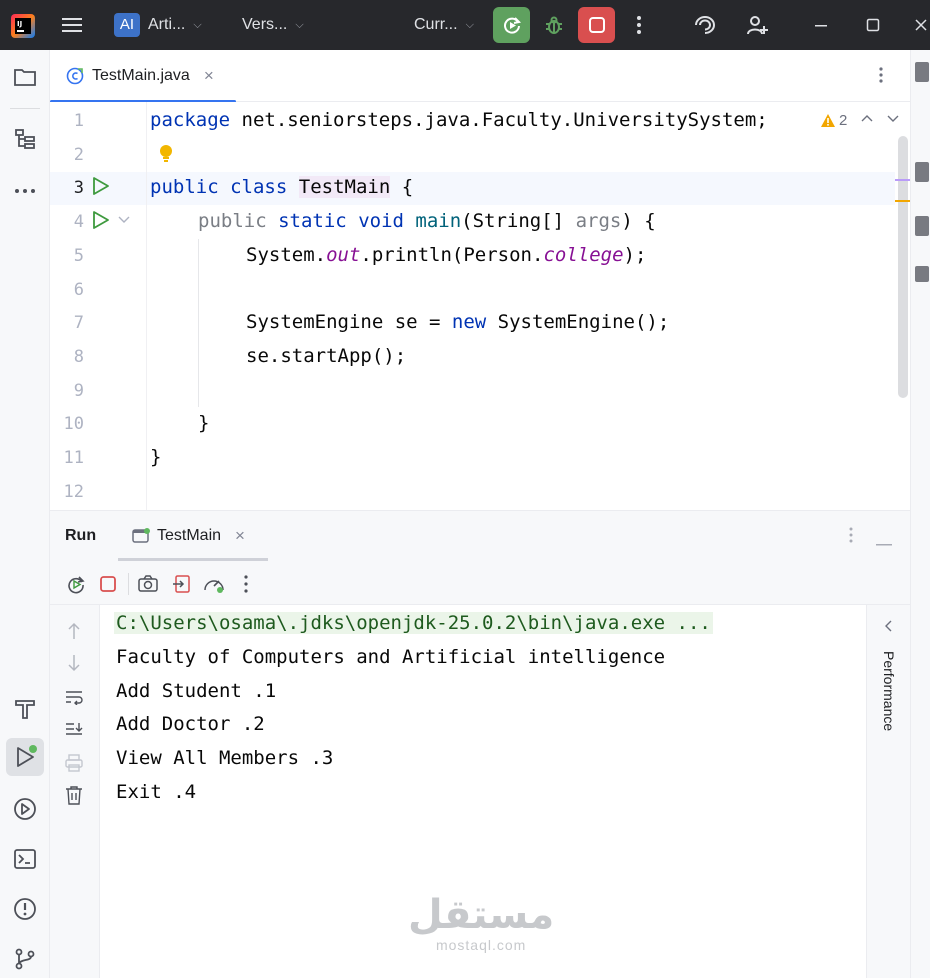  Describe the element at coordinates (196, 691) in the screenshot. I see `console-line: Add Student .1` at that location.